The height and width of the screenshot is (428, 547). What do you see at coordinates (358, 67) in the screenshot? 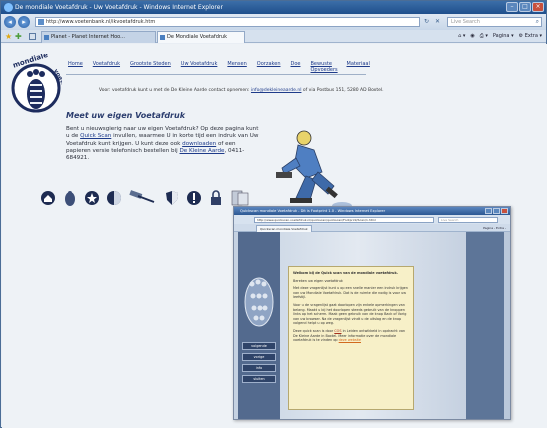
I see `menu-materiaal: Materiaal` at bounding box center [358, 67].